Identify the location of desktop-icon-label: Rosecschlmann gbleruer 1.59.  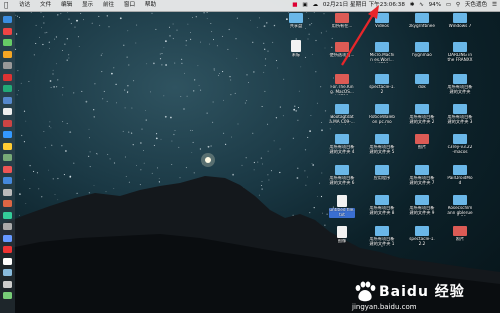
(460, 211).